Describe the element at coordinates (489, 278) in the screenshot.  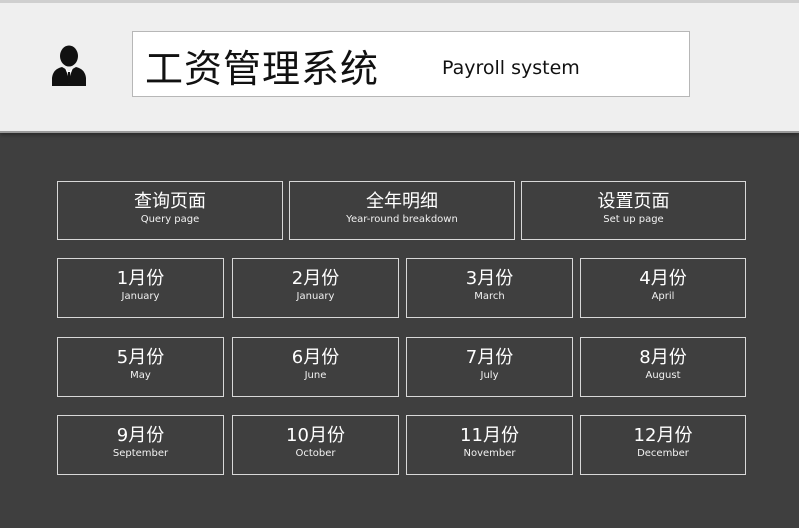
I see `button-label: 3月份` at that location.